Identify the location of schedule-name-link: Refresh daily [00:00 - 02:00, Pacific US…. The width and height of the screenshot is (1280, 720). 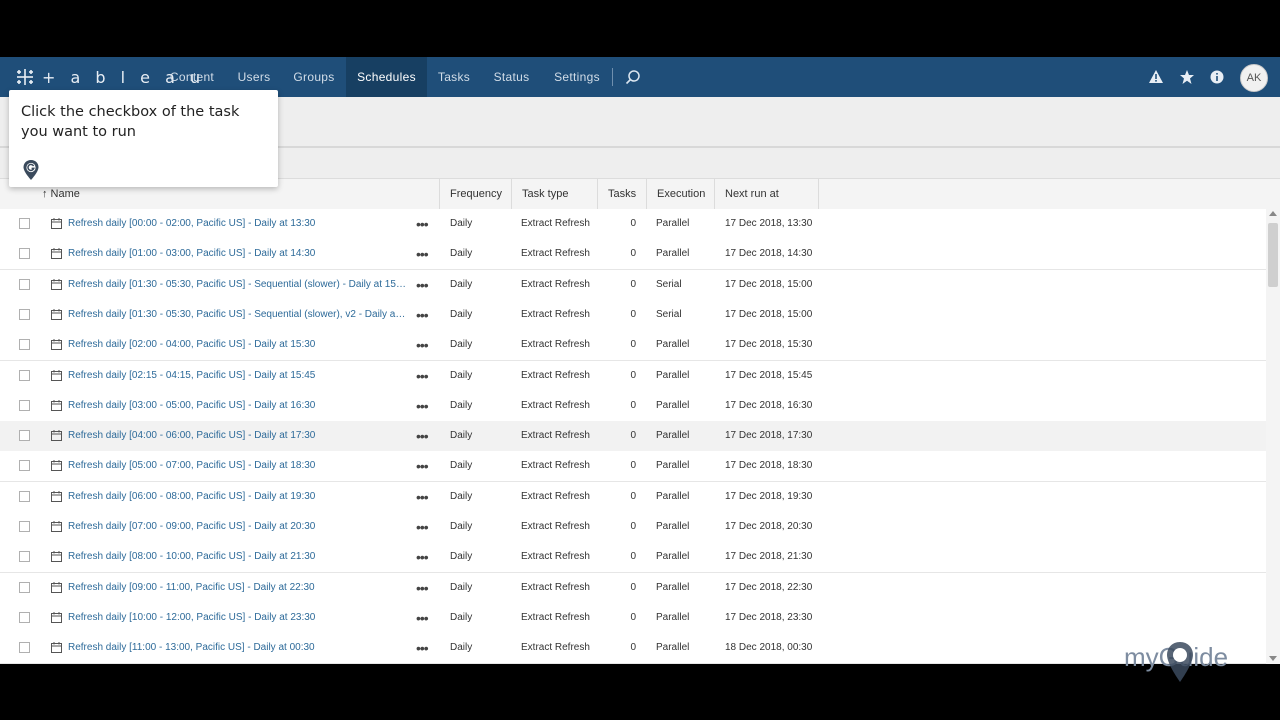
(238, 224).